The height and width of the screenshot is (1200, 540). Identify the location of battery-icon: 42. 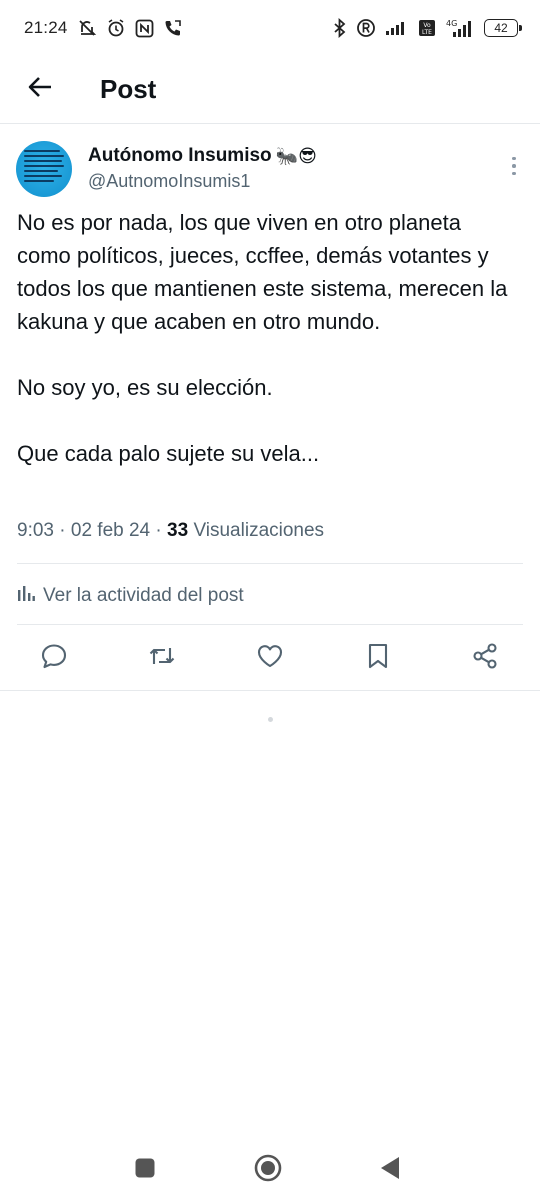
(503, 28).